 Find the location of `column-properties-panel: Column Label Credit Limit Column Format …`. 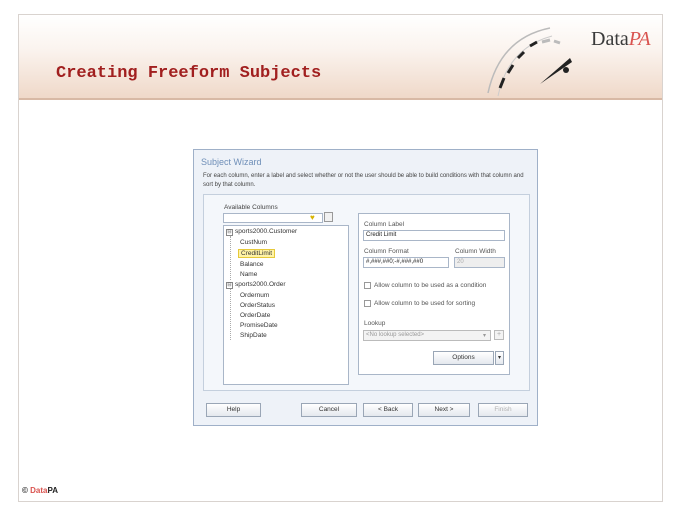

column-properties-panel: Column Label Credit Limit Column Format … is located at coordinates (434, 294).